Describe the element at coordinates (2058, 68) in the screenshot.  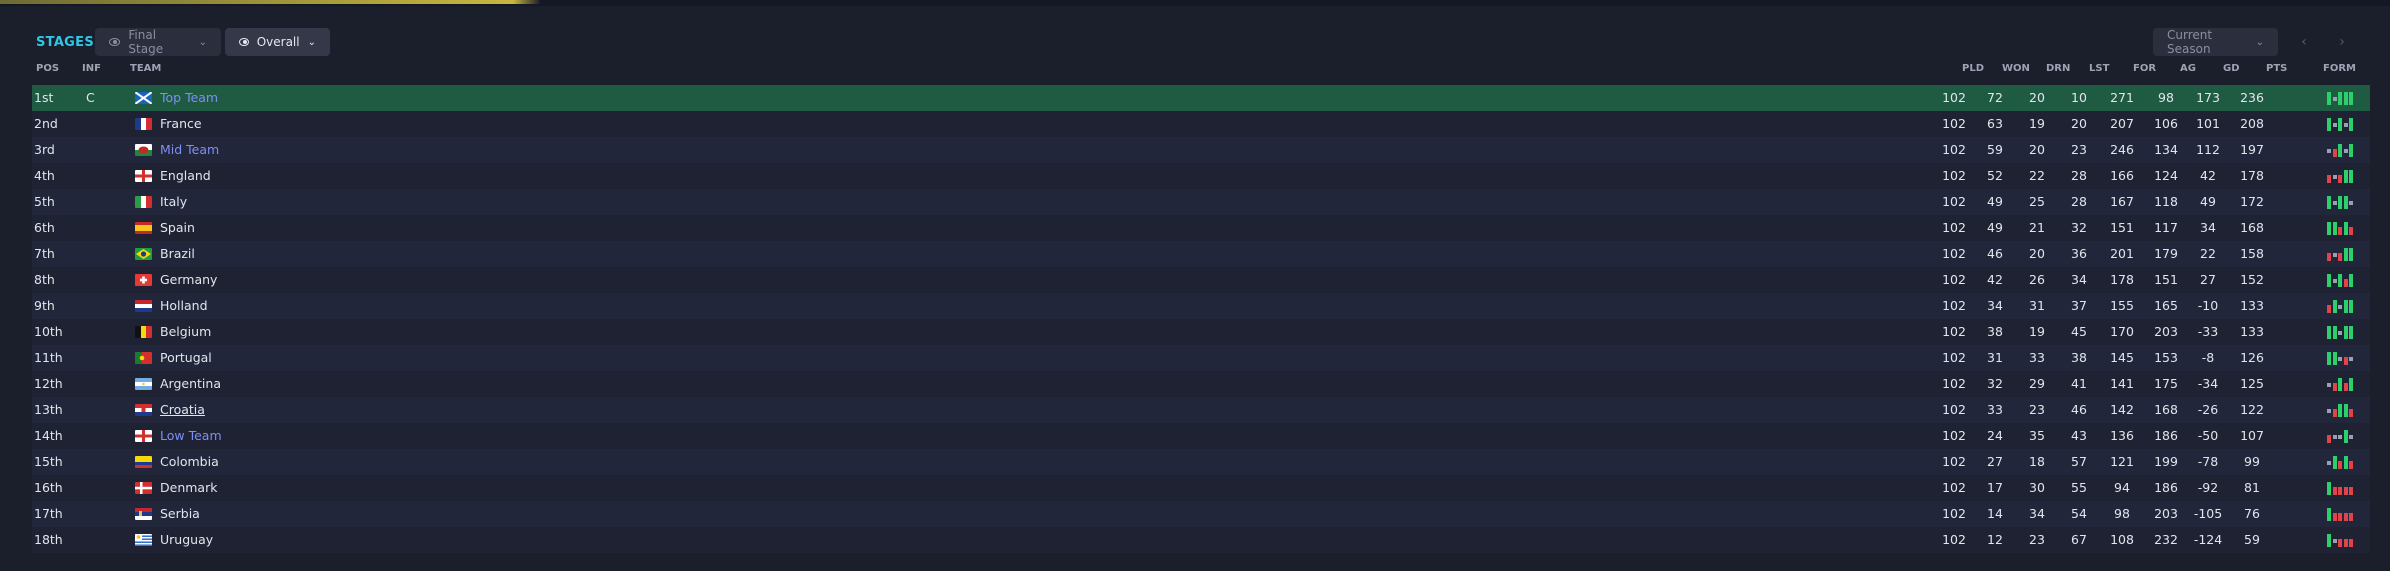
I see `col-drn-header: DRN` at that location.